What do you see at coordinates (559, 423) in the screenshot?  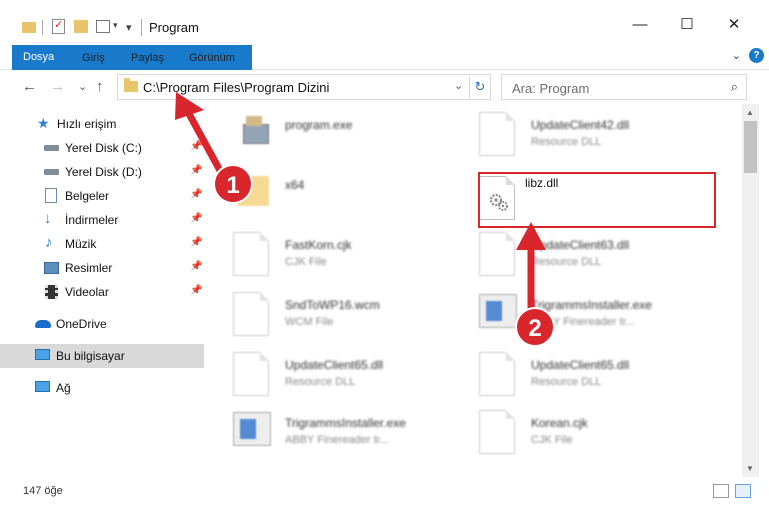 I see `file-name: Korean.cjk` at bounding box center [559, 423].